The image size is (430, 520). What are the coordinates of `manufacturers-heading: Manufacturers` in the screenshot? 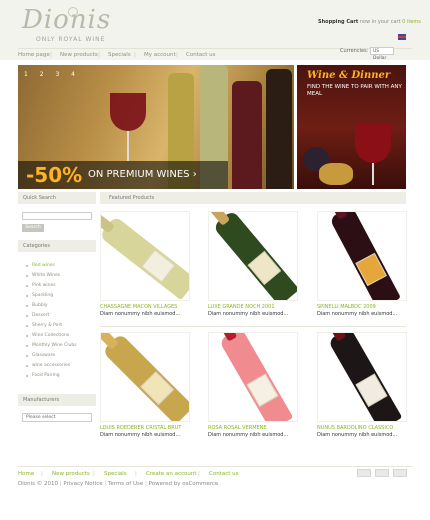 It's located at (57, 400).